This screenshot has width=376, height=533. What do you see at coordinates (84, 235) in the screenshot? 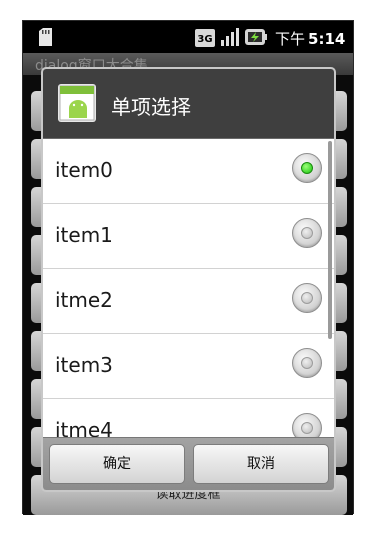
I see `choice-item-label: item1` at bounding box center [84, 235].